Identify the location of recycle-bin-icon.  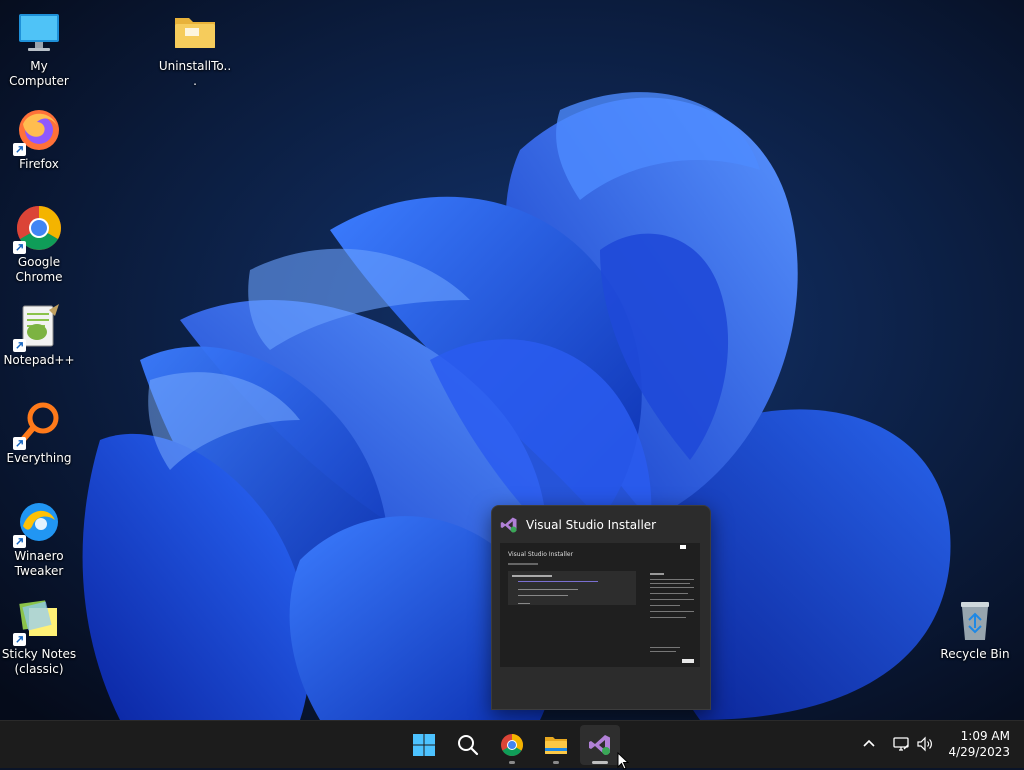
(975, 620).